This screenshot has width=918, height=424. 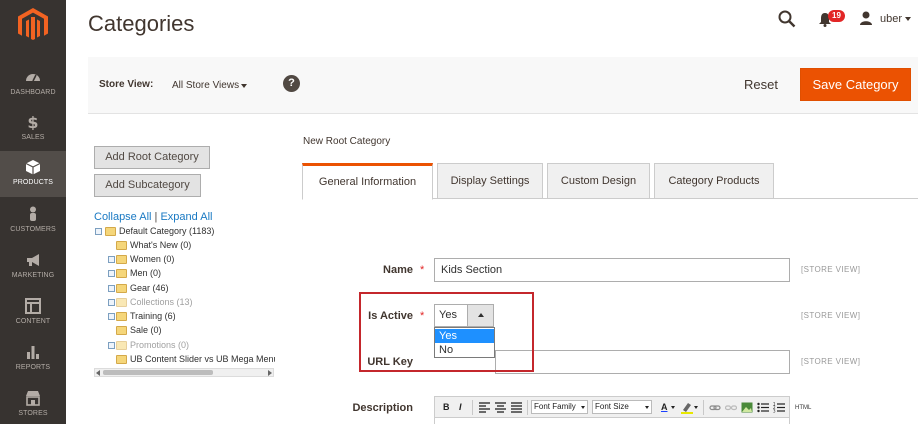 I want to click on highlight-color-icon, so click(x=687, y=407).